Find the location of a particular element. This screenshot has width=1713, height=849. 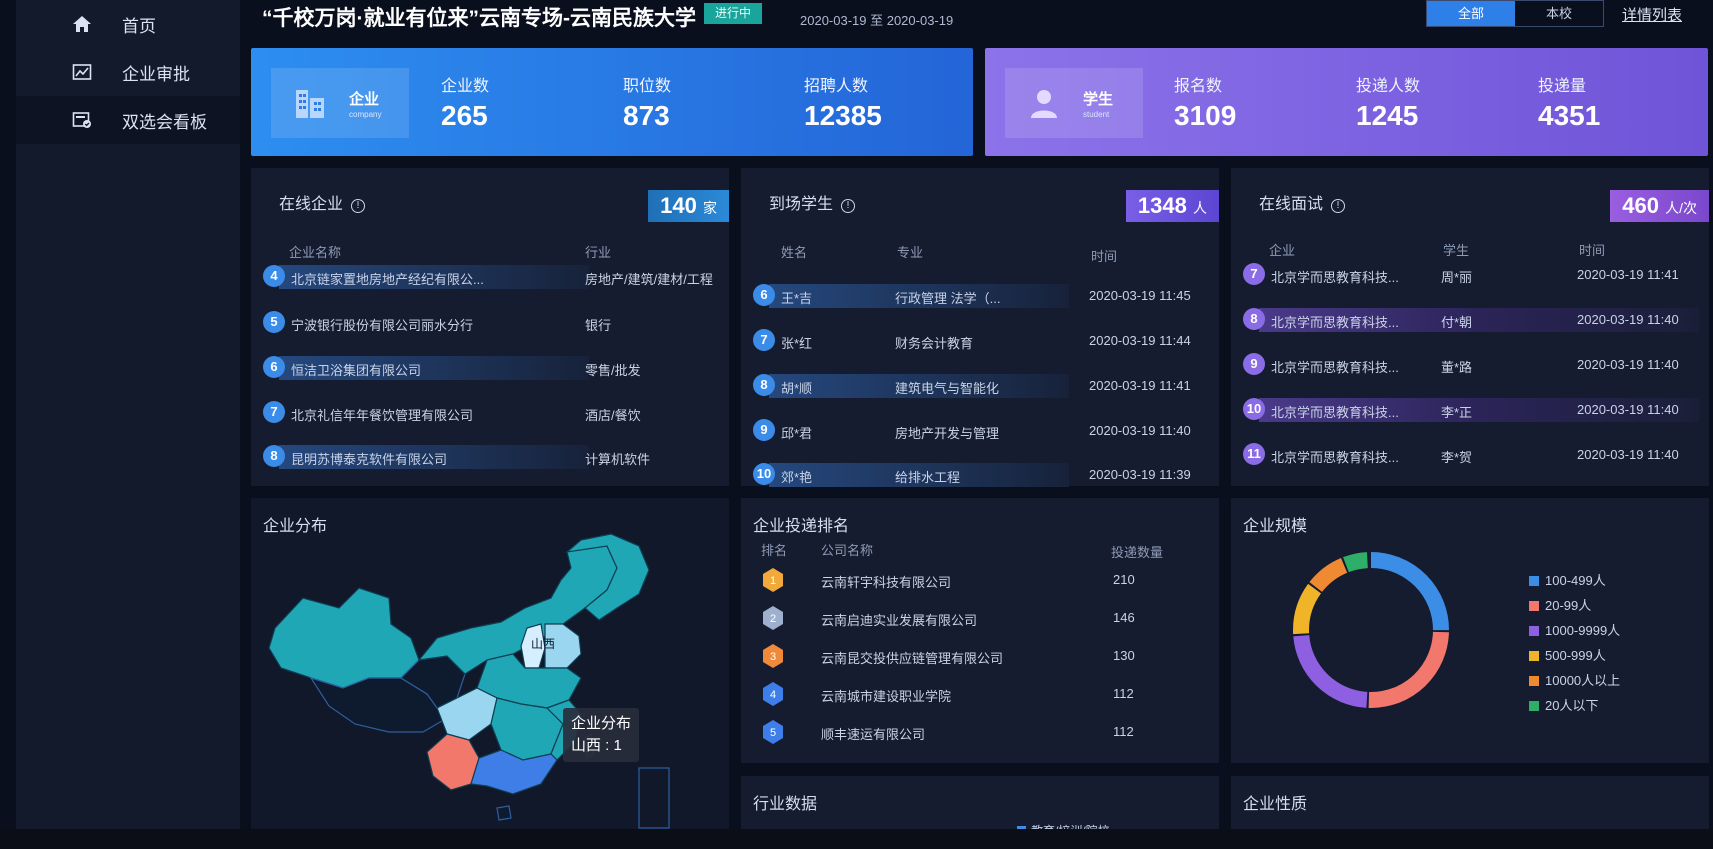

panel-title: 行业数据 is located at coordinates (785, 804).